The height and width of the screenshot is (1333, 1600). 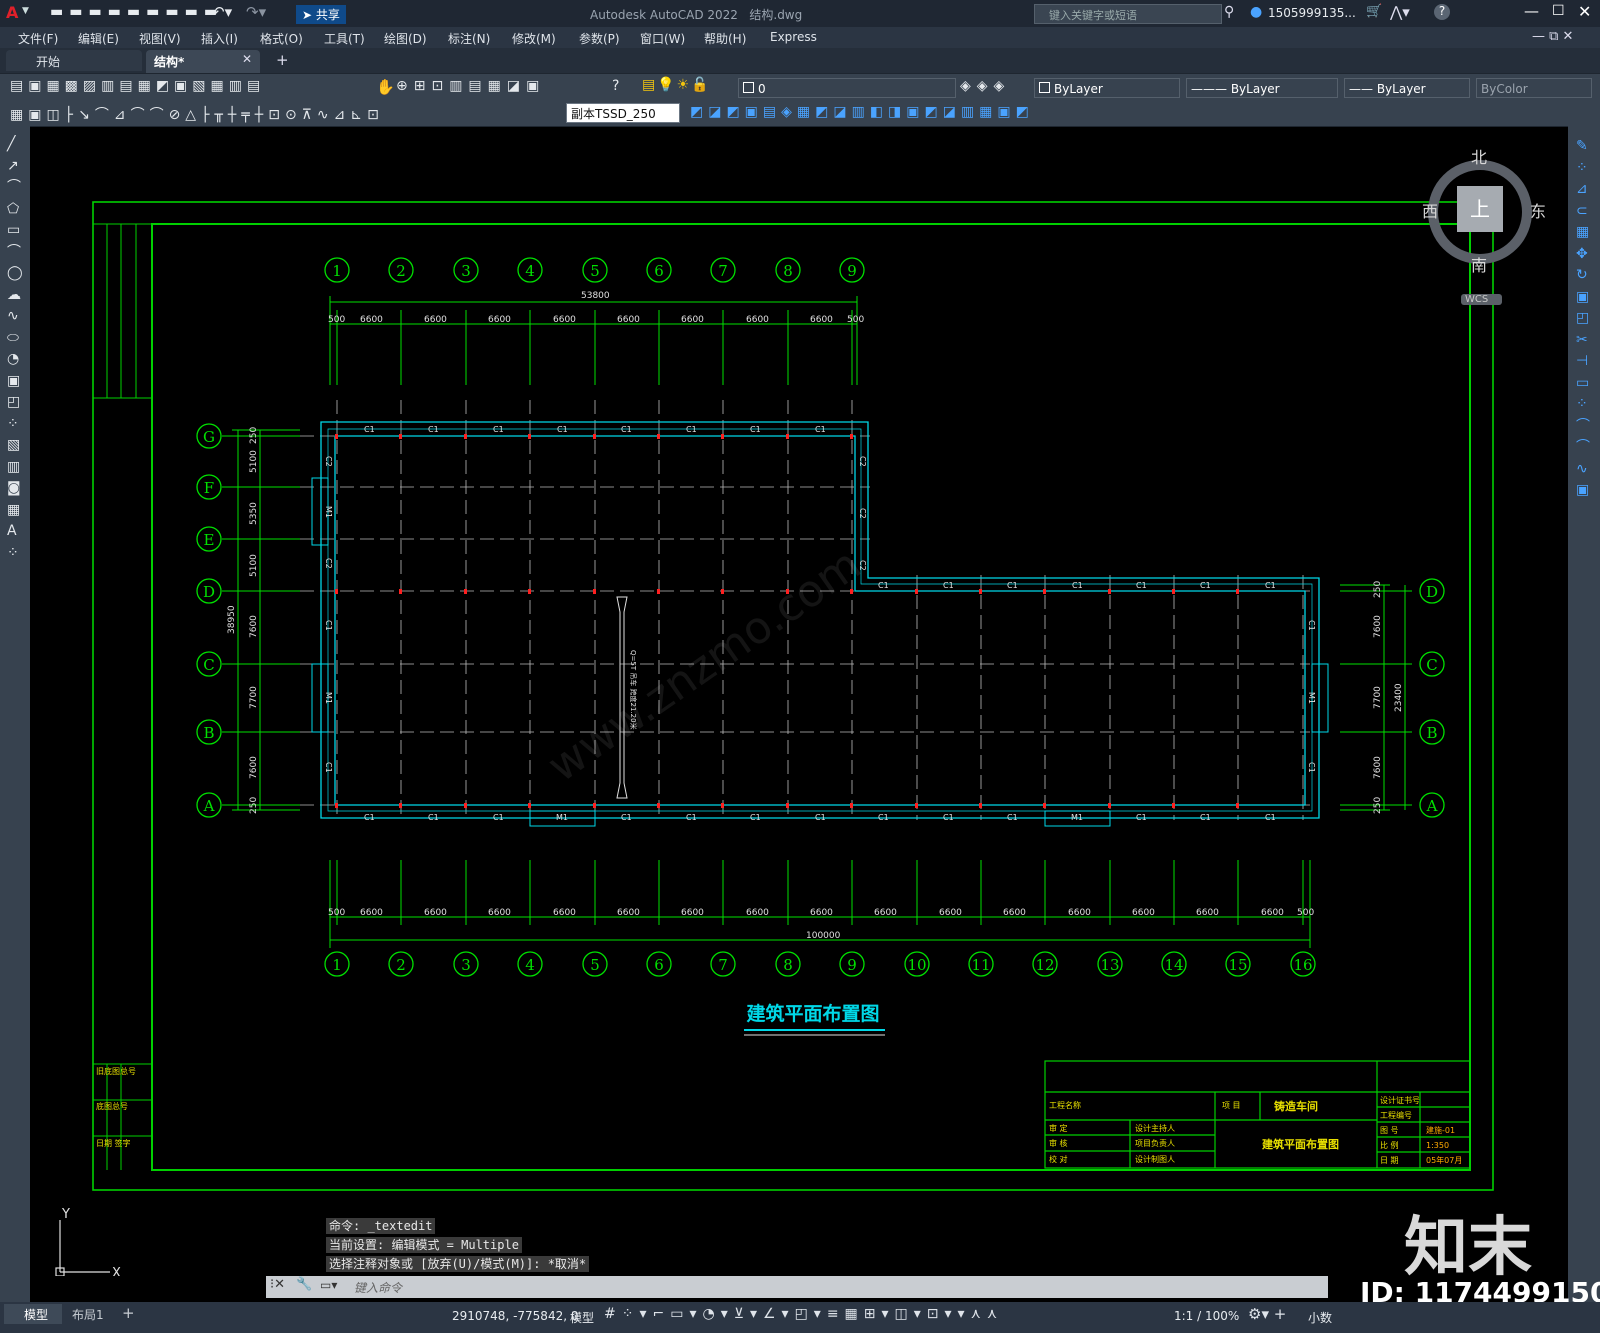 I want to click on search-box: 键入关键字或短语, so click(x=1128, y=14).